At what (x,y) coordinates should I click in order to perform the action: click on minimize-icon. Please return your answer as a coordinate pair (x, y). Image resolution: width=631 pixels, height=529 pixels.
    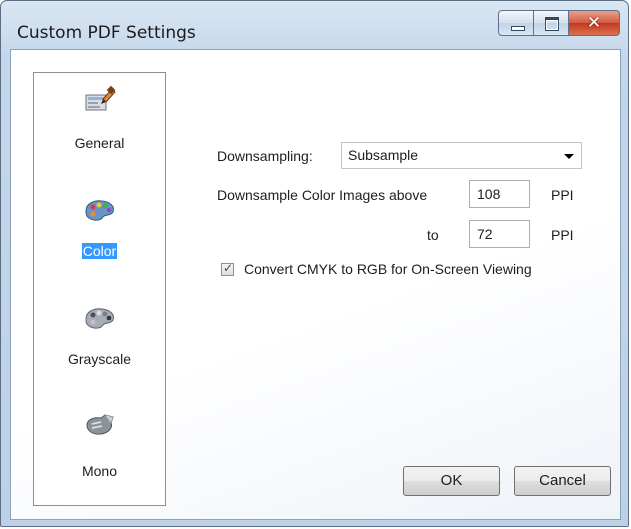
    Looking at the image, I should click on (518, 28).